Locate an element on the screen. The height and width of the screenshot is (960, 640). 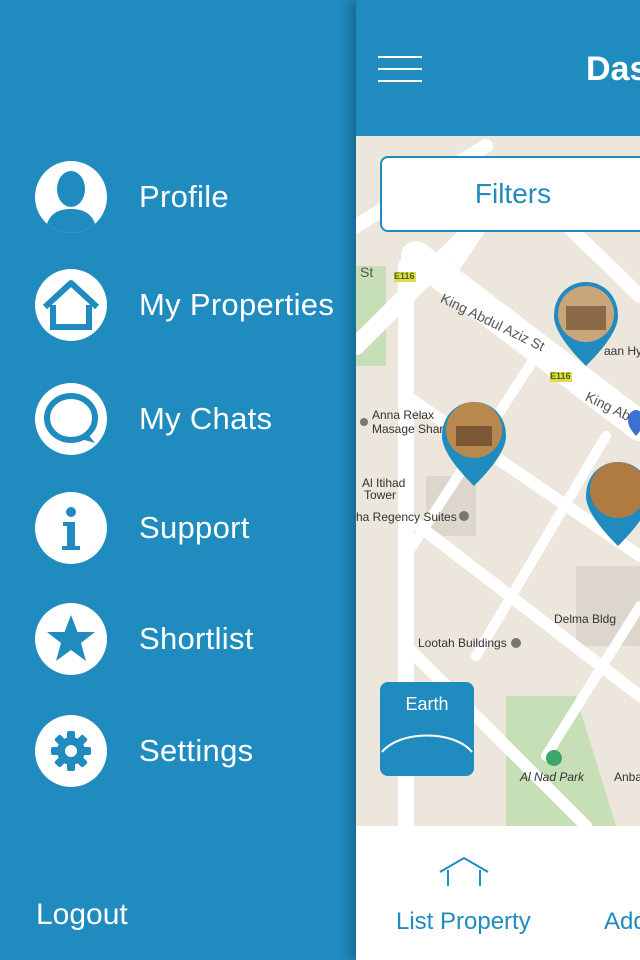
page-title: Das is located at coordinates (613, 69).